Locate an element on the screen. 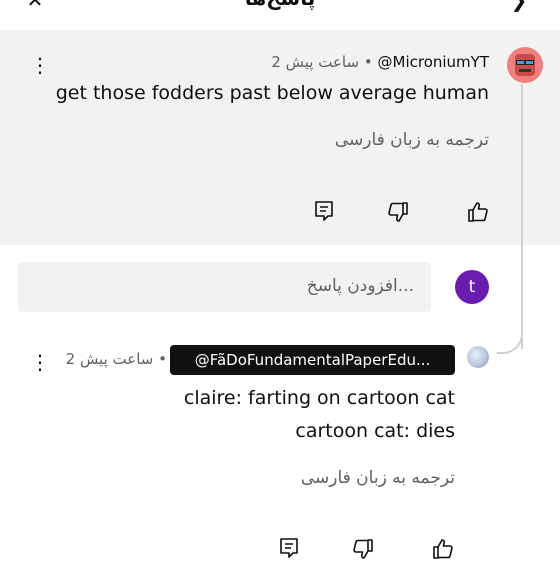  comment-text: cartoon cat: dies is located at coordinates (375, 431).